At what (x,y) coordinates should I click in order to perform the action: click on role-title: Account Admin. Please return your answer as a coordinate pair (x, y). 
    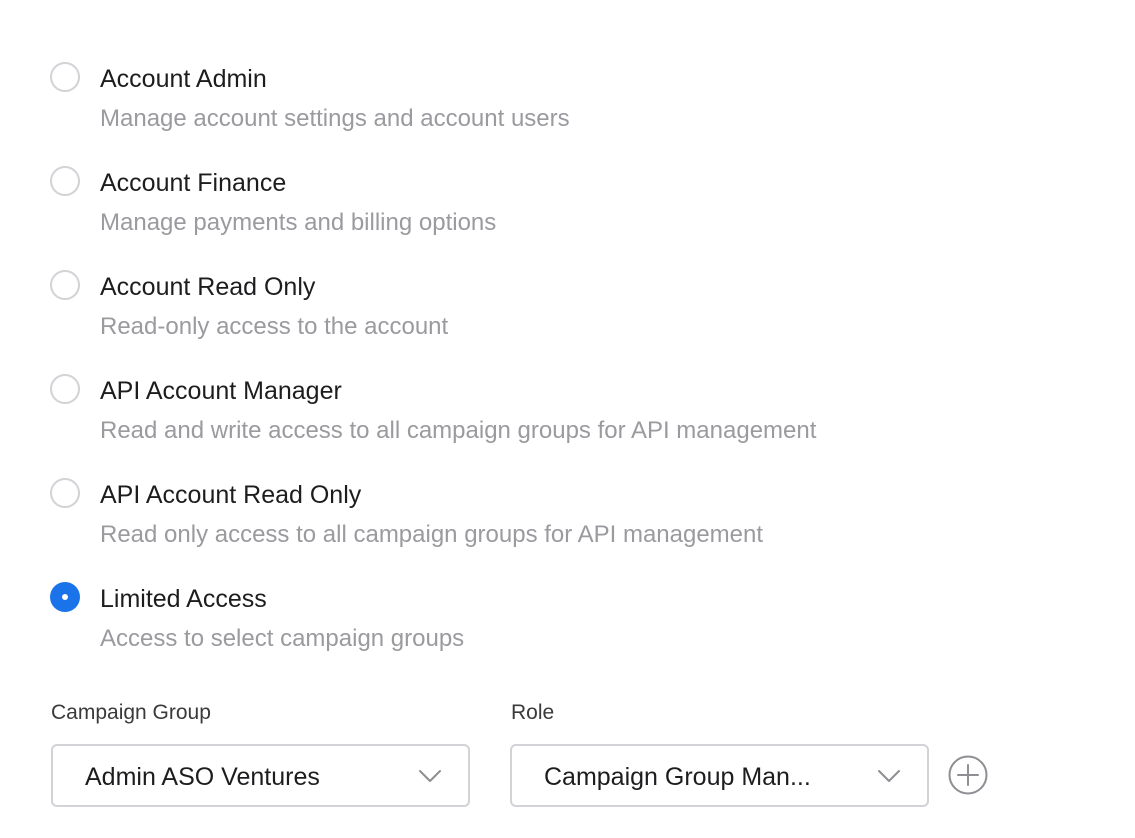
    Looking at the image, I should click on (183, 79).